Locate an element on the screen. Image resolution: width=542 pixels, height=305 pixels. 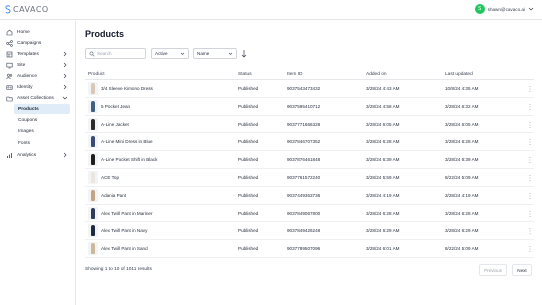
product-item-id: 9037771666328 is located at coordinates (304, 124).